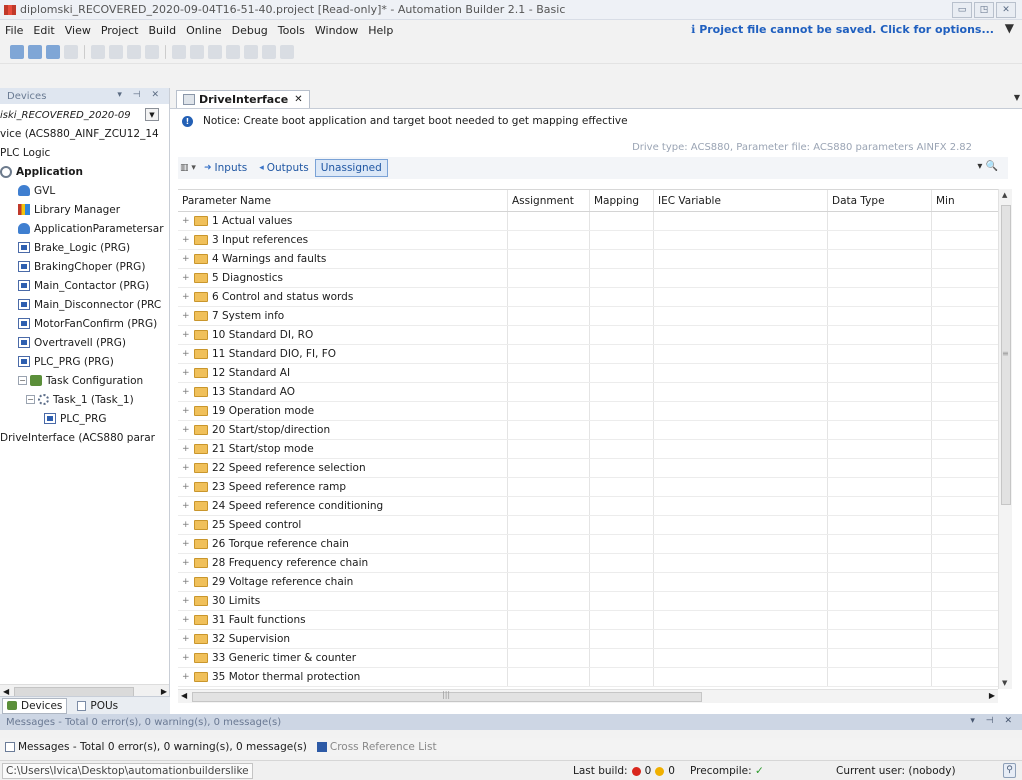 The width and height of the screenshot is (1022, 780). Describe the element at coordinates (84, 285) in the screenshot. I see `tree-item: Main_Contactor (PRG)` at that location.